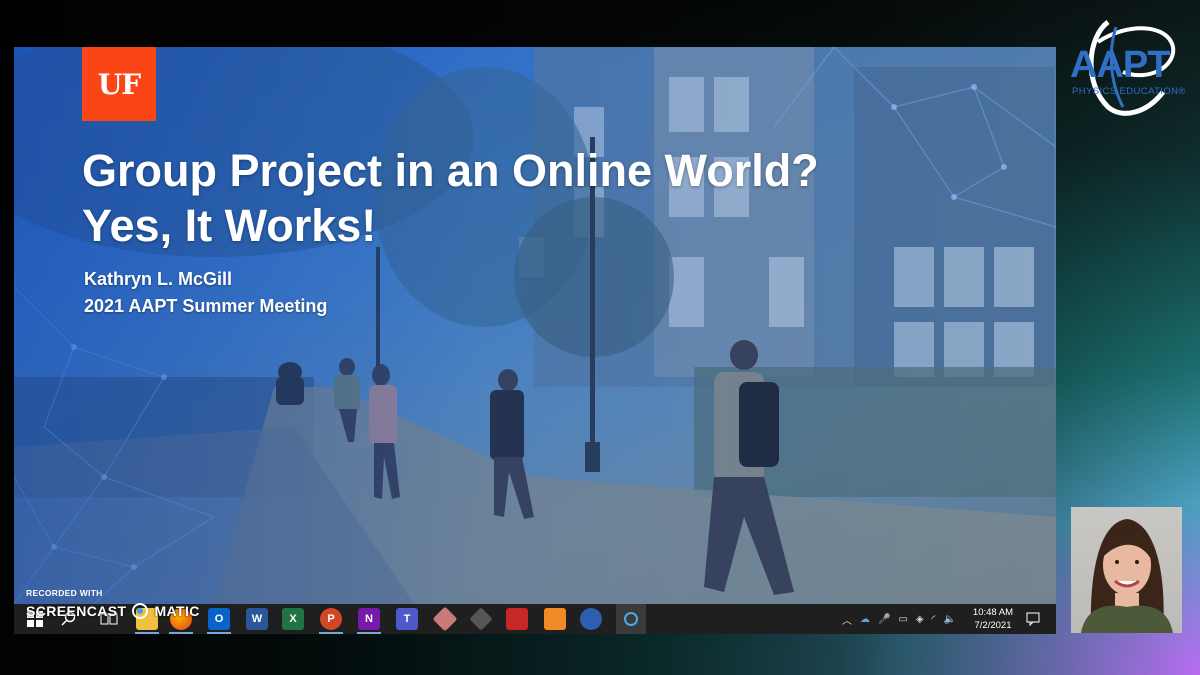 The image size is (1200, 675). What do you see at coordinates (407, 619) in the screenshot?
I see `teams-icon: T` at bounding box center [407, 619].